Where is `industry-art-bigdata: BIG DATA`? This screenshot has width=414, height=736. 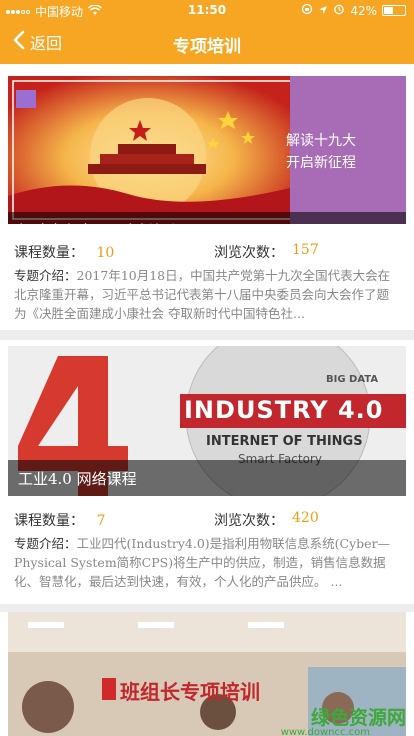
industry-art-bigdata: BIG DATA is located at coordinates (352, 379).